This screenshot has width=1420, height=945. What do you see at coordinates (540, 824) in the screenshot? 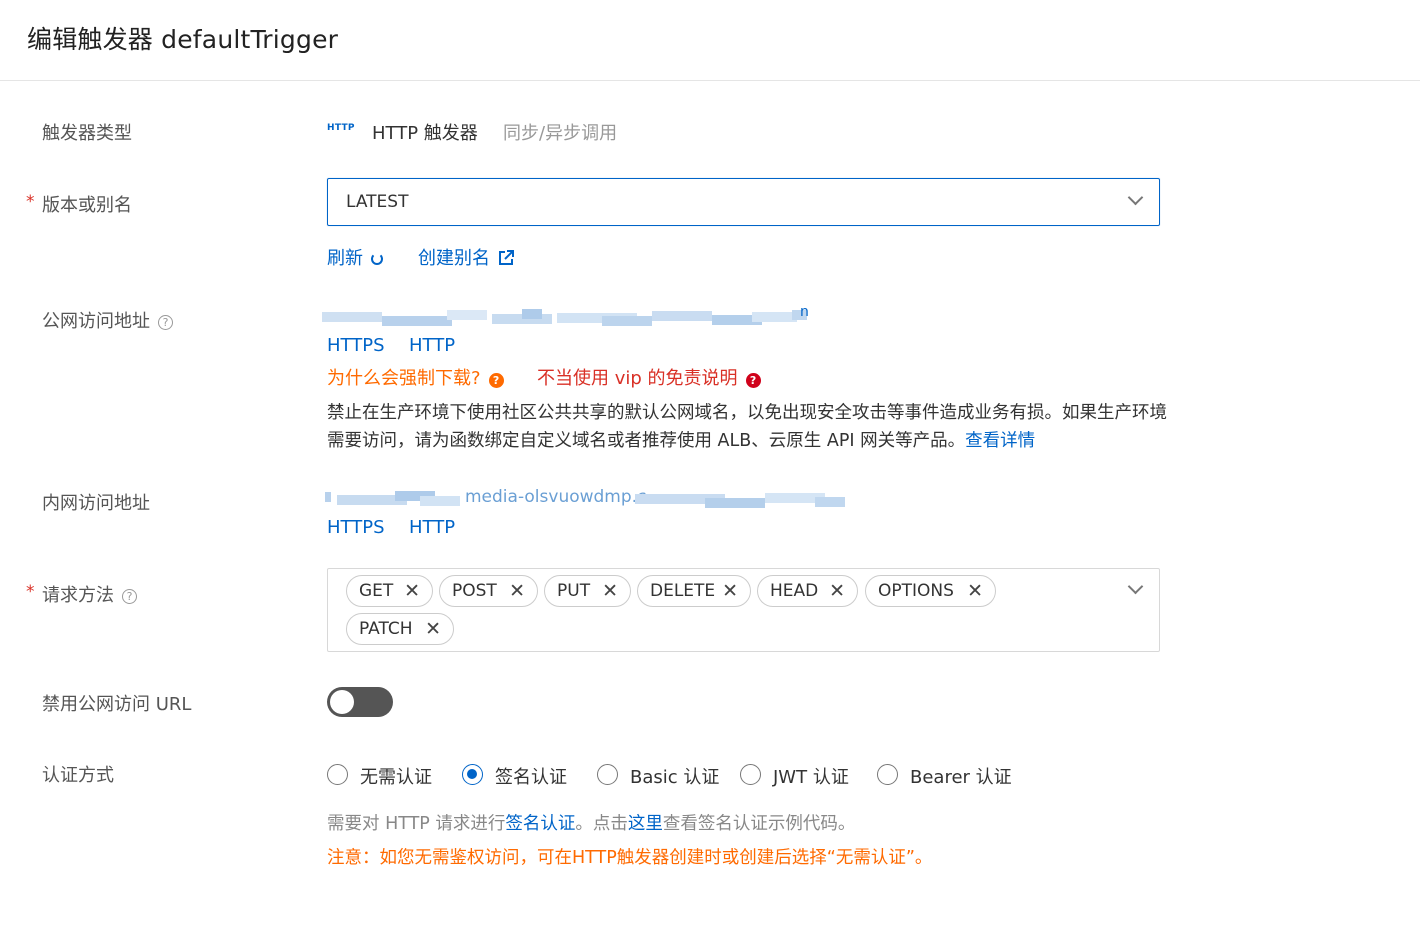
I see `signature-auth-link: 签名认证` at bounding box center [540, 824].